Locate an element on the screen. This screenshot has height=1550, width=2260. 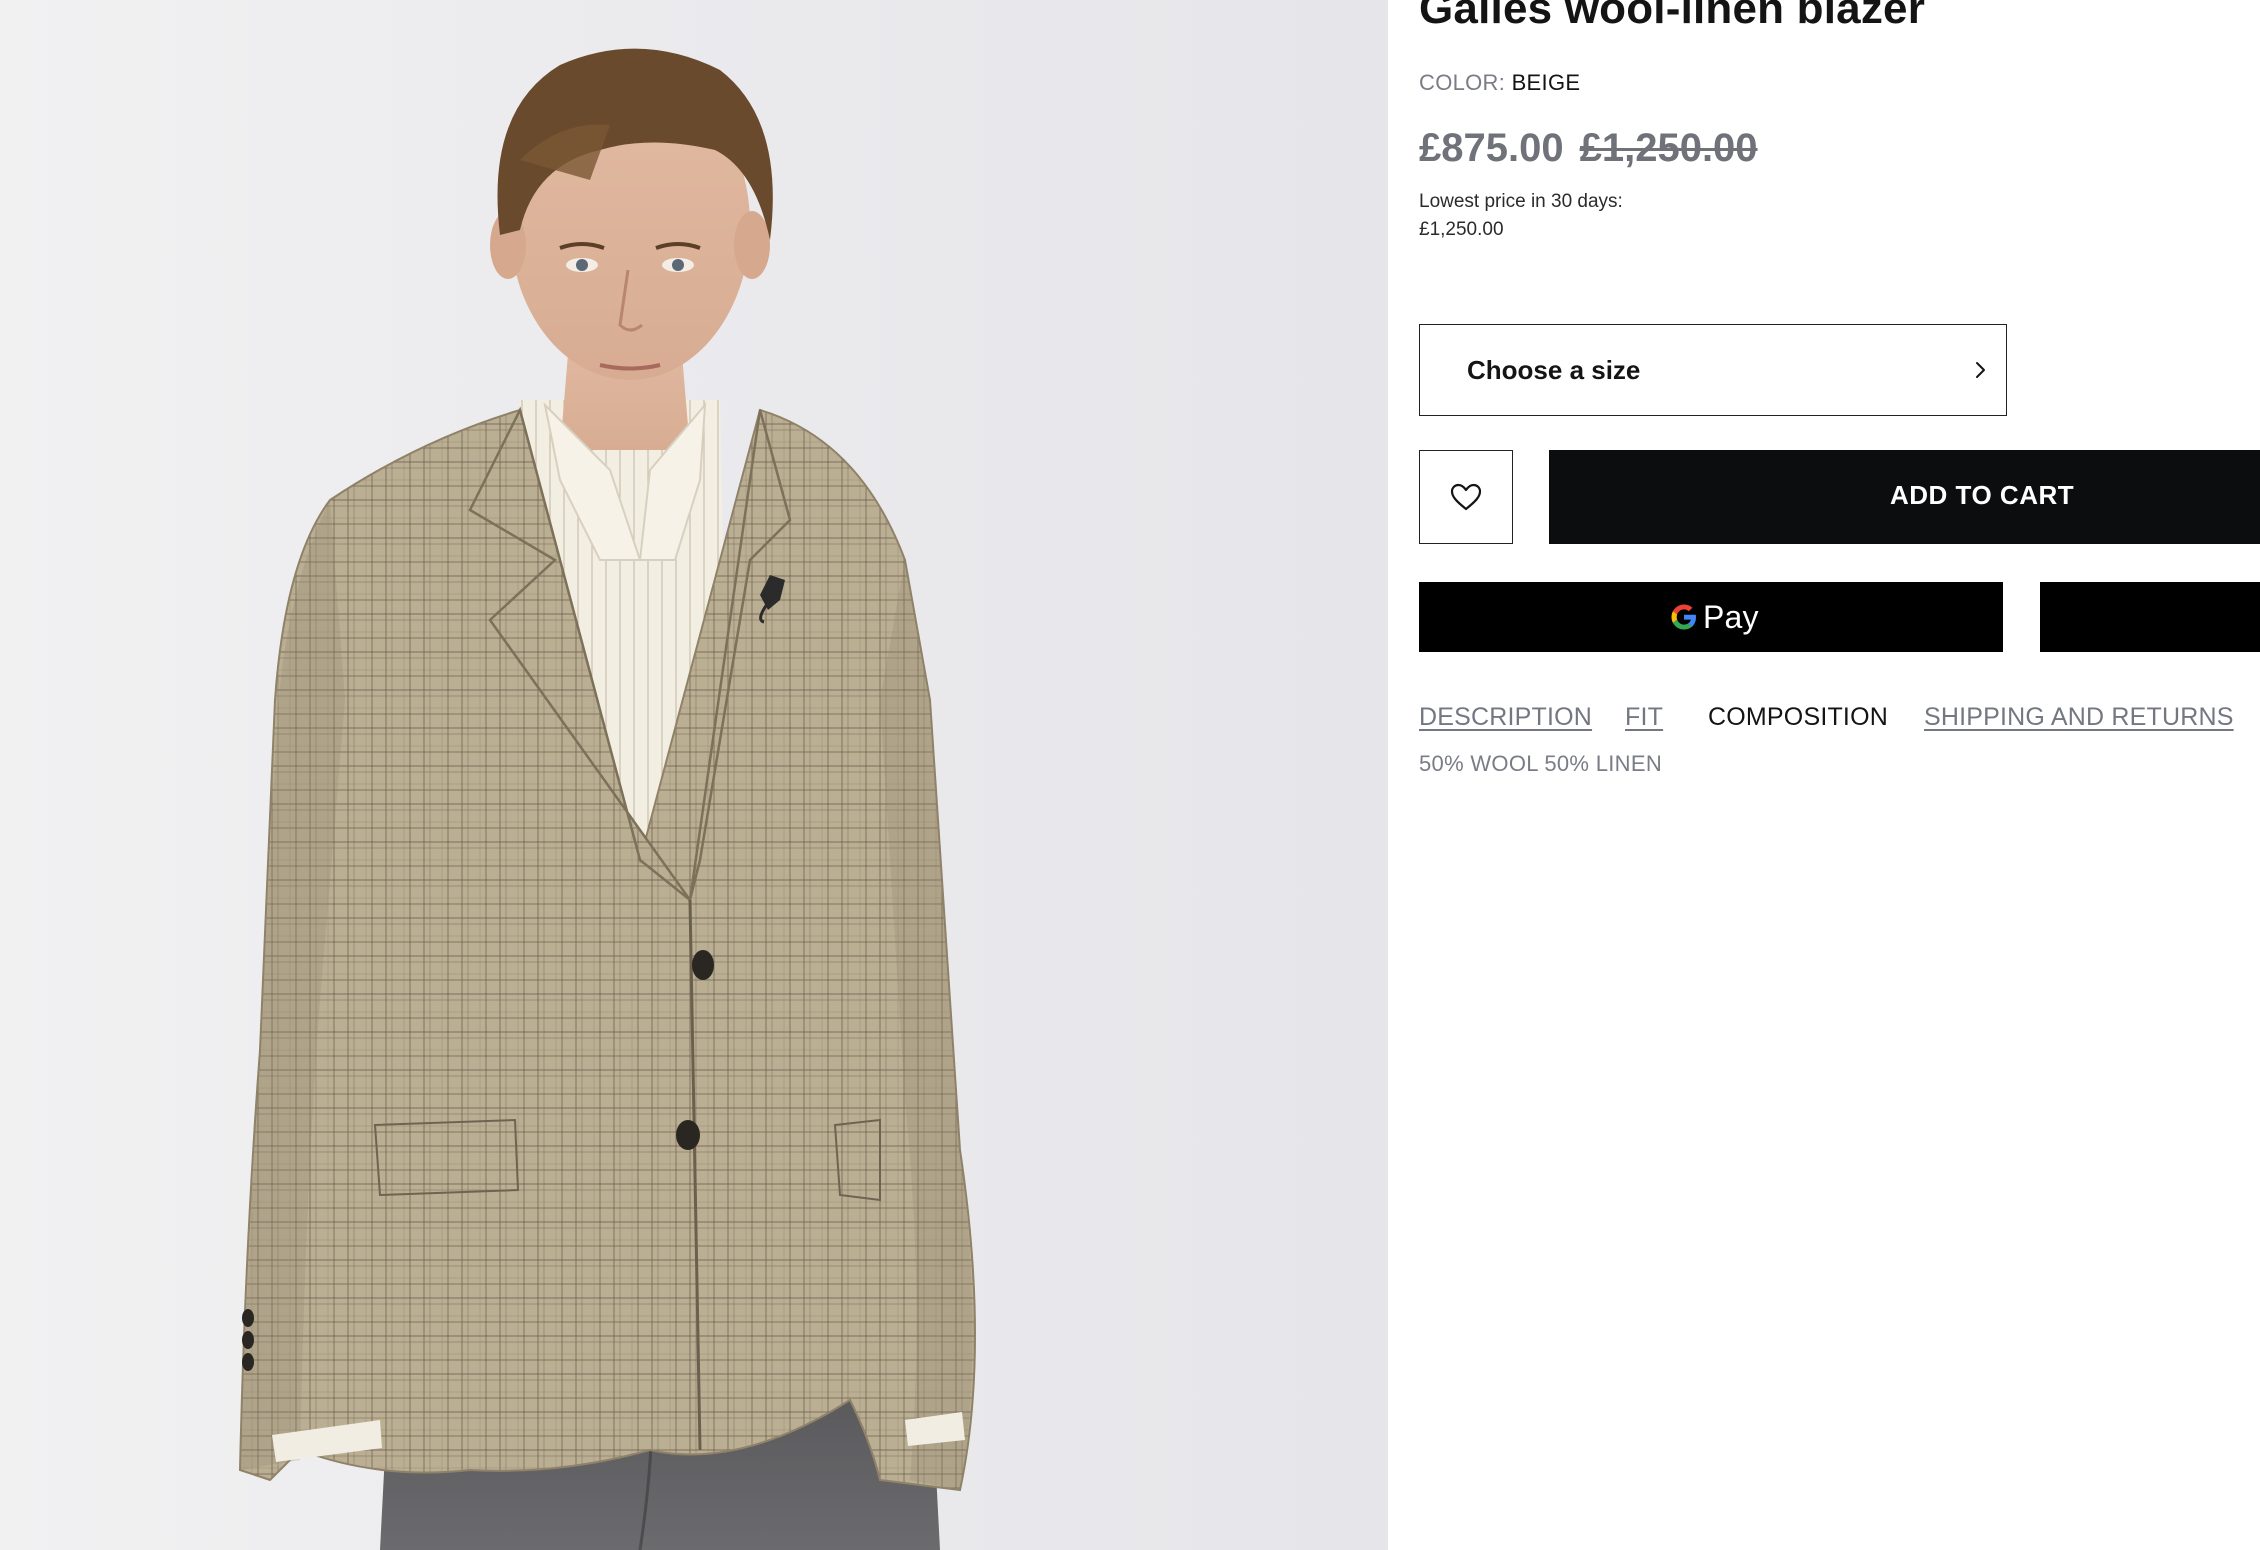
size-selector-label: Choose a size is located at coordinates (1554, 370).